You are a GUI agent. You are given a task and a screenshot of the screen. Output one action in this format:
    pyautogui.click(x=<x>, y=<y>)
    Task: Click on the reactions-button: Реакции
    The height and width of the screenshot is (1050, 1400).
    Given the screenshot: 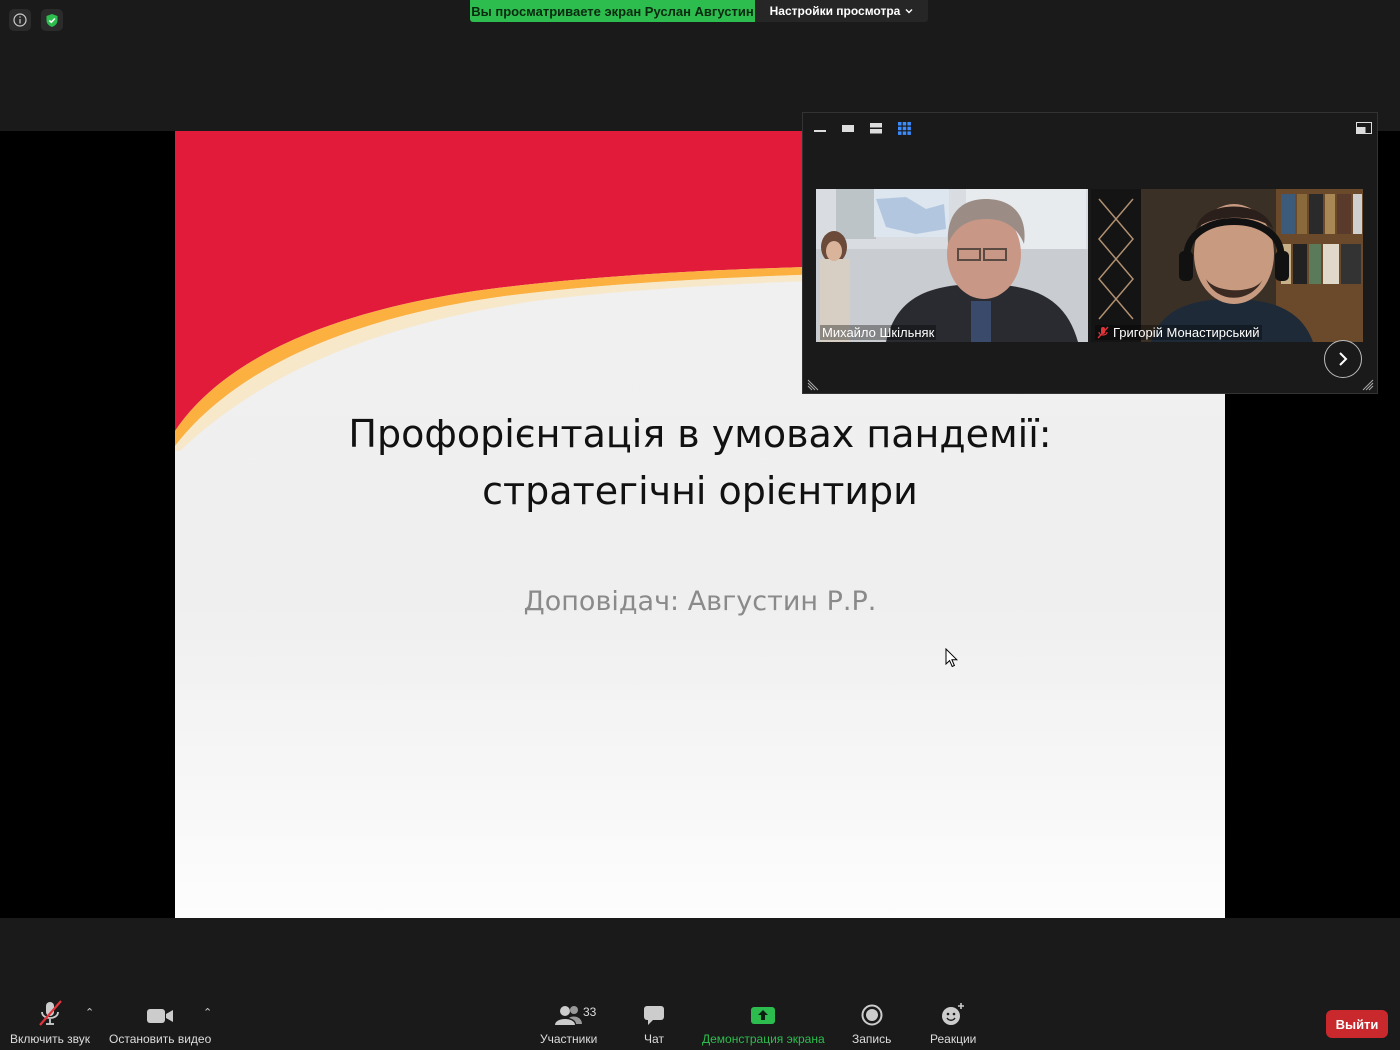 What is the action you would take?
    pyautogui.click(x=953, y=1022)
    